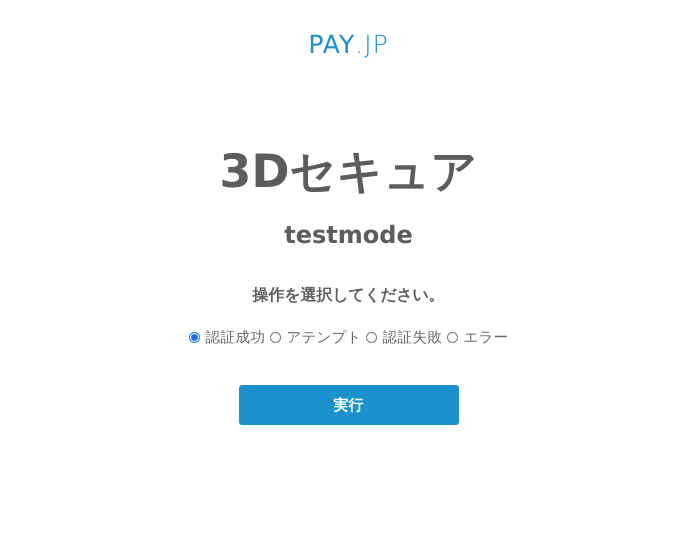 The image size is (697, 550). Describe the element at coordinates (316, 337) in the screenshot. I see `radio-option: アテンプト` at that location.